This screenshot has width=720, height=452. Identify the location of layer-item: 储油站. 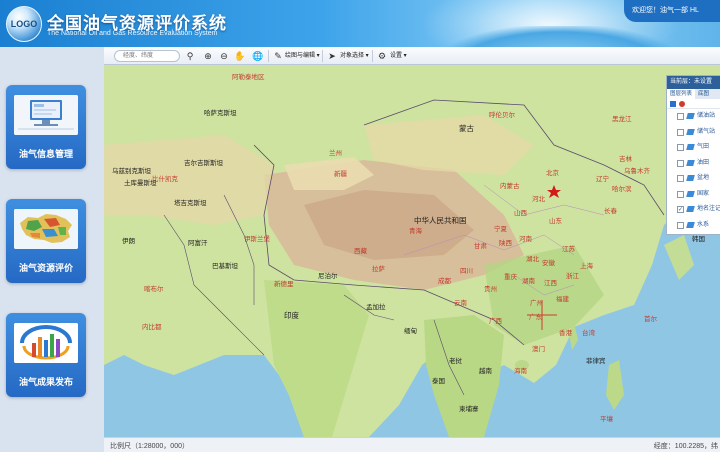
(693, 117).